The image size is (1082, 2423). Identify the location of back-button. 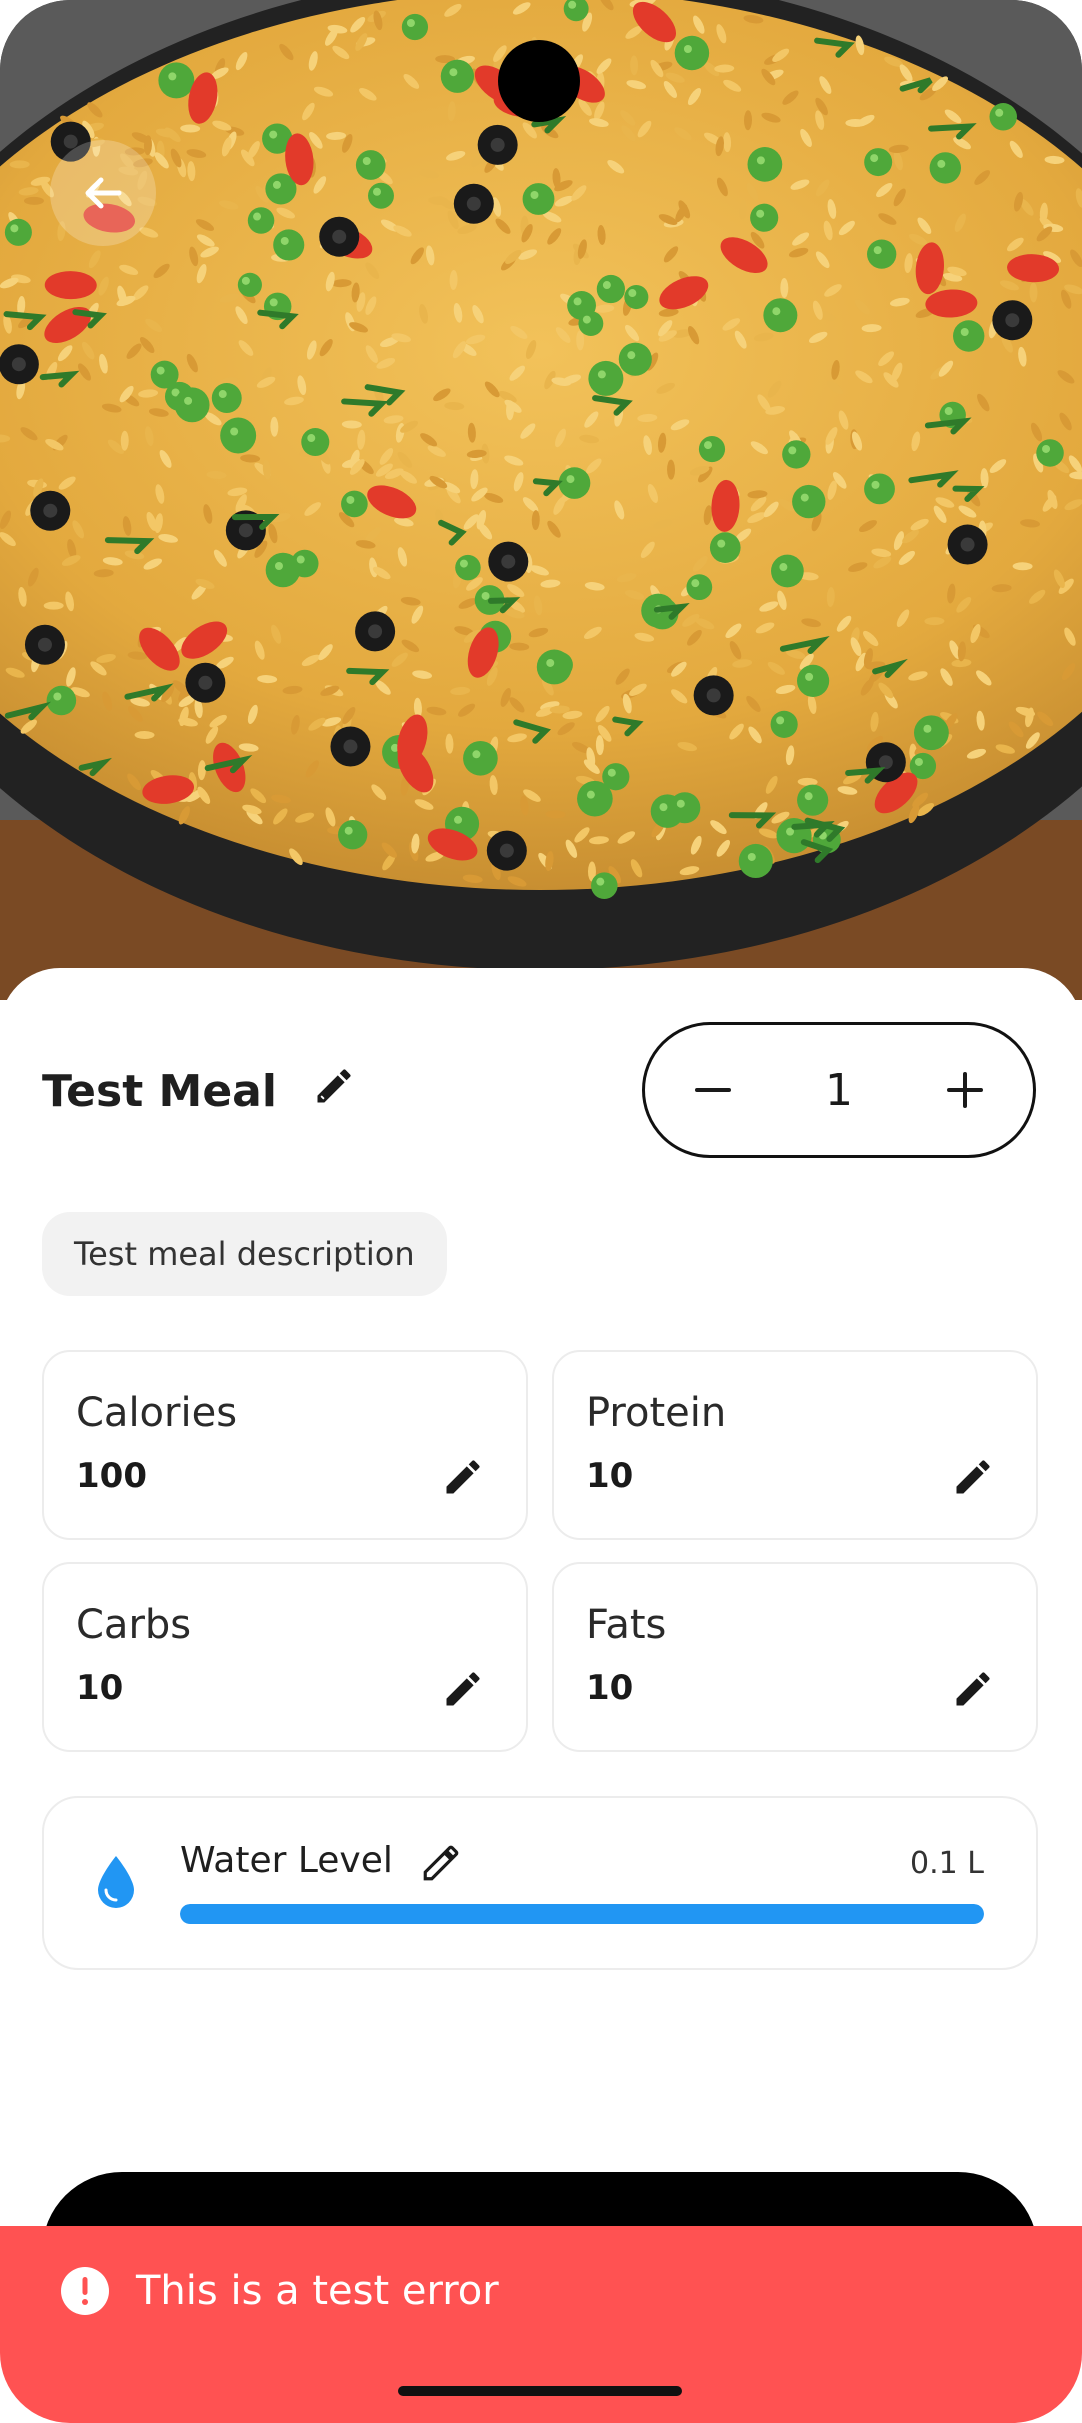
(103, 193).